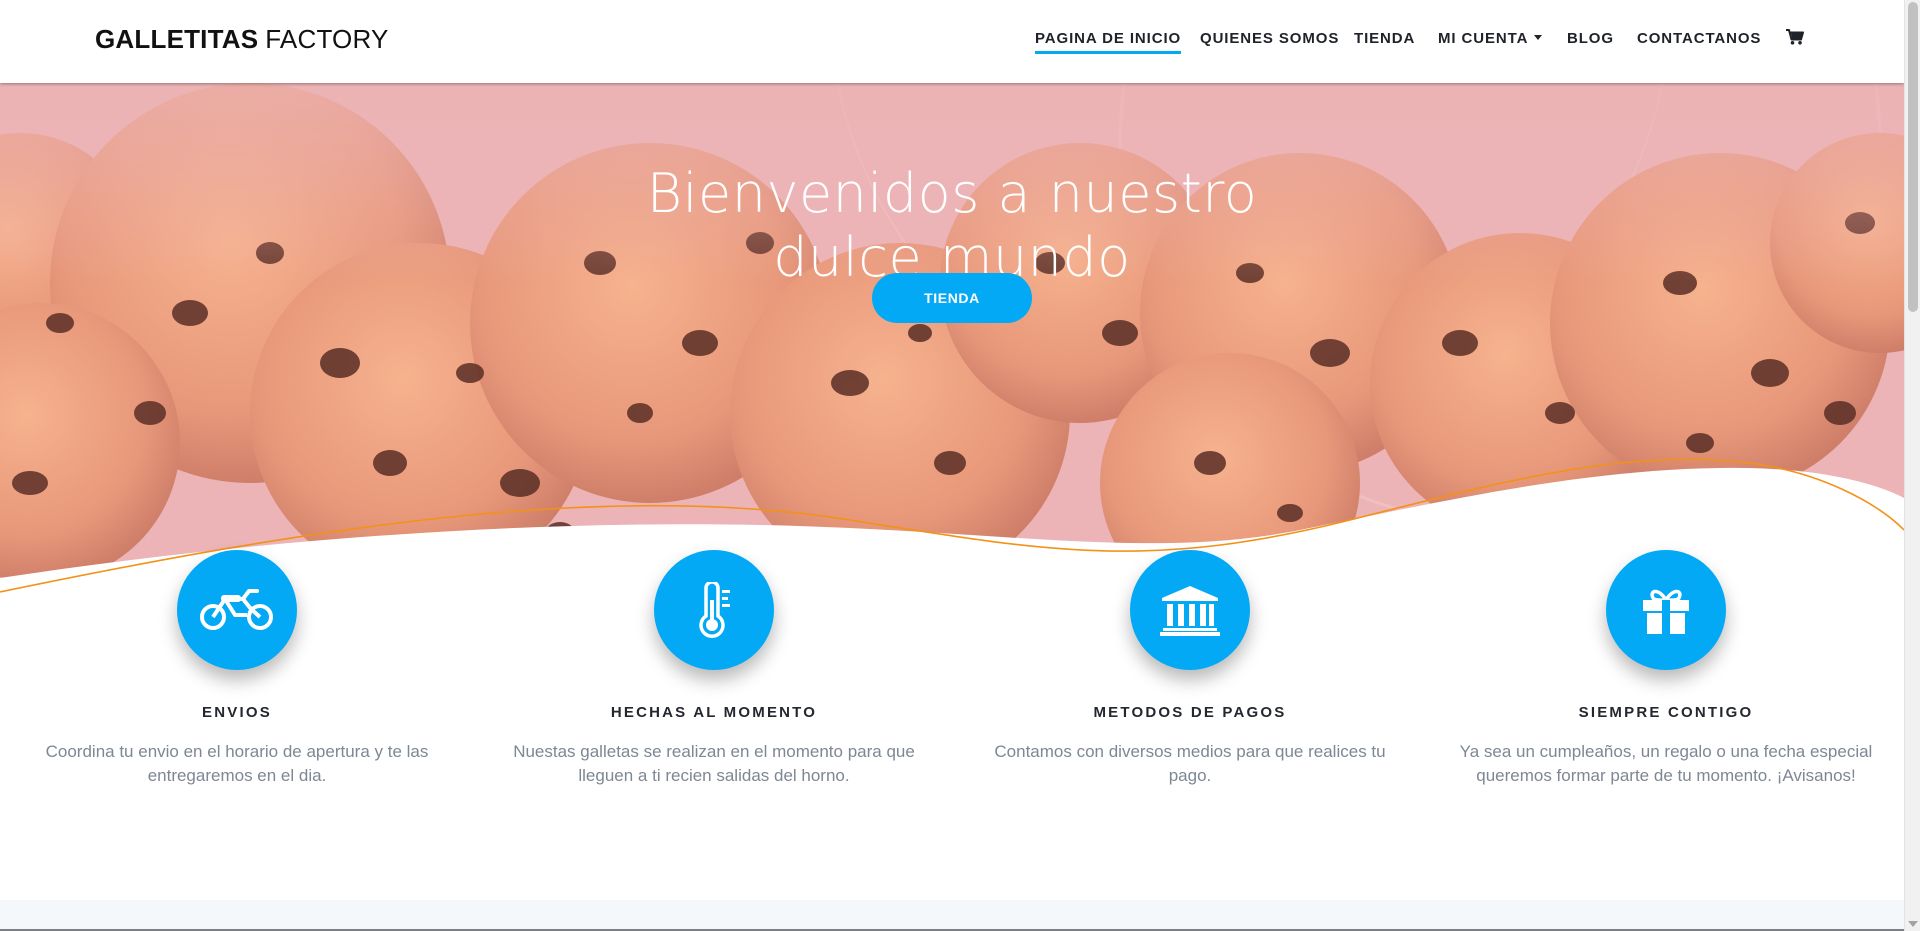 This screenshot has width=1920, height=931. Describe the element at coordinates (1912, 465) in the screenshot. I see `page-scrollbar` at that location.